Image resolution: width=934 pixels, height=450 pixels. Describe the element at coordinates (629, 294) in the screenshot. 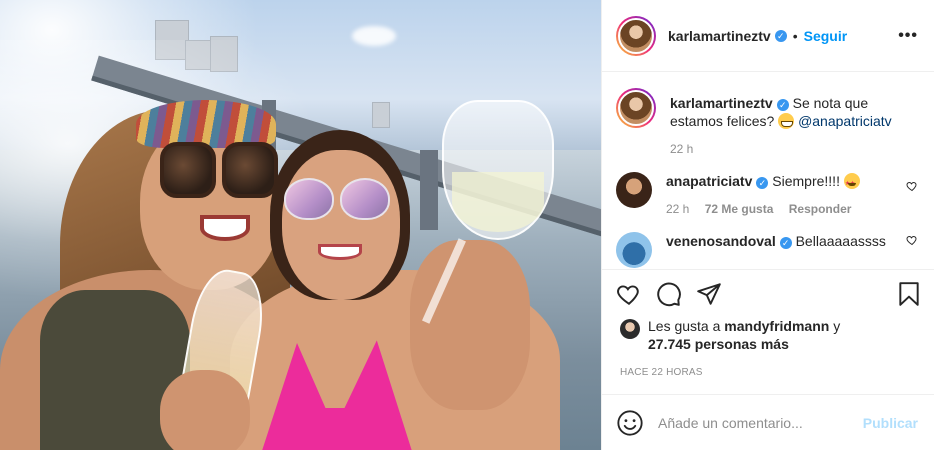

I see `heart-icon` at that location.